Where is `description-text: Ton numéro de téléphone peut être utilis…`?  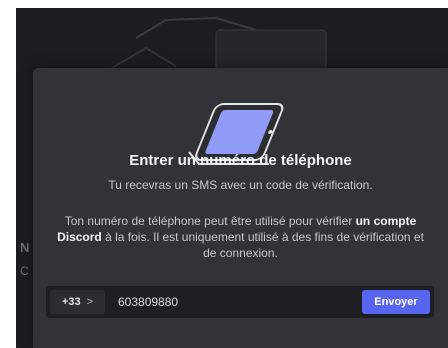 description-text: Ton numéro de téléphone peut être utilis… is located at coordinates (210, 221).